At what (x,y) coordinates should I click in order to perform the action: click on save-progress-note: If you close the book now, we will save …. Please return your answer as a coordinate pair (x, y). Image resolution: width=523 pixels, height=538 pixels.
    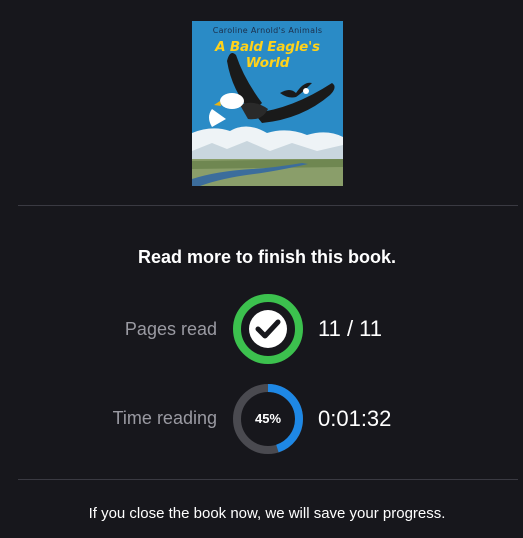
    Looking at the image, I should click on (267, 513).